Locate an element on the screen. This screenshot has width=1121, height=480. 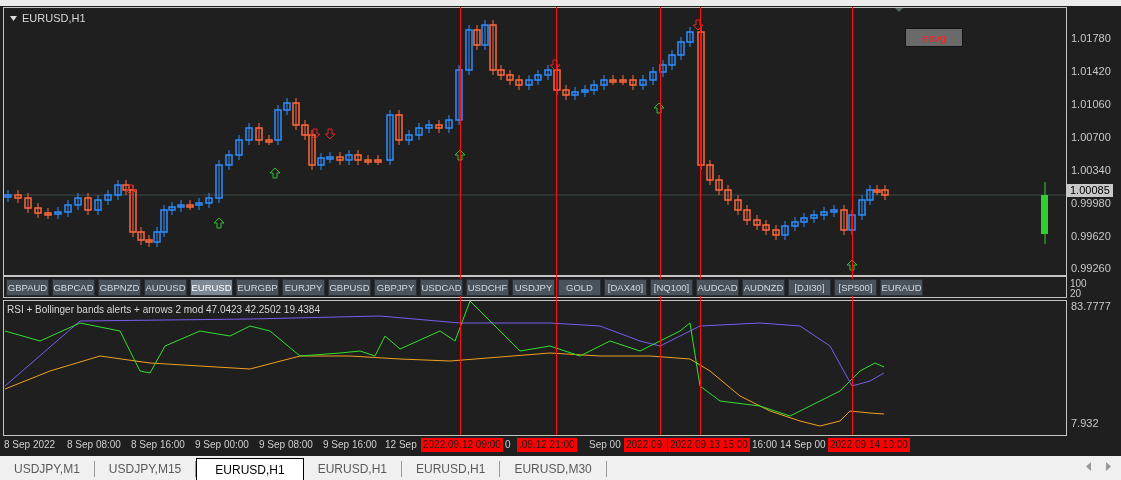
symbol-button: [NQ100] is located at coordinates (671, 287).